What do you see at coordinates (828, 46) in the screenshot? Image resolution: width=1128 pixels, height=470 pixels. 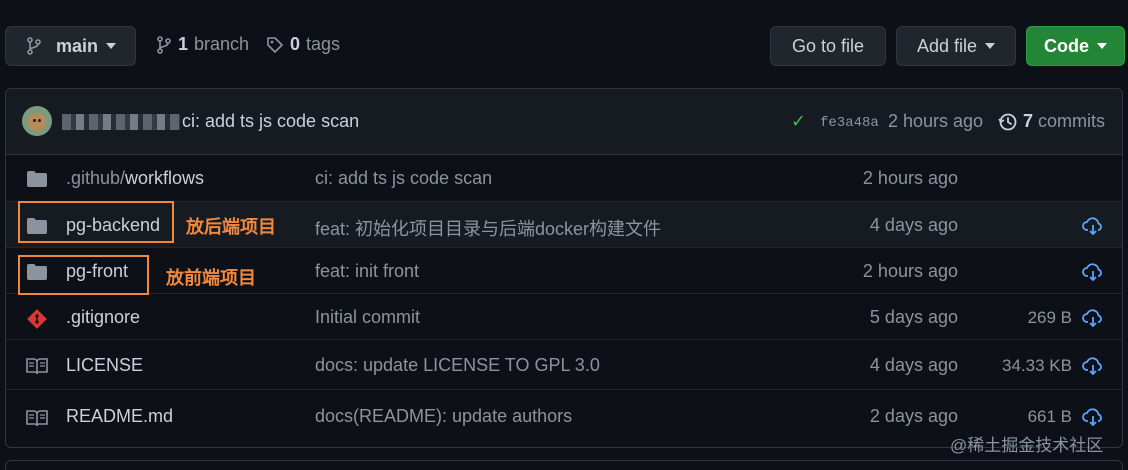 I see `go-to-file-button: Go to file` at bounding box center [828, 46].